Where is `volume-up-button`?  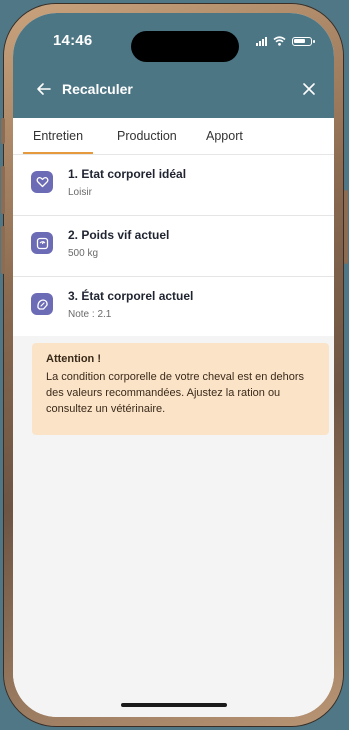
volume-up-button is located at coordinates (3, 190).